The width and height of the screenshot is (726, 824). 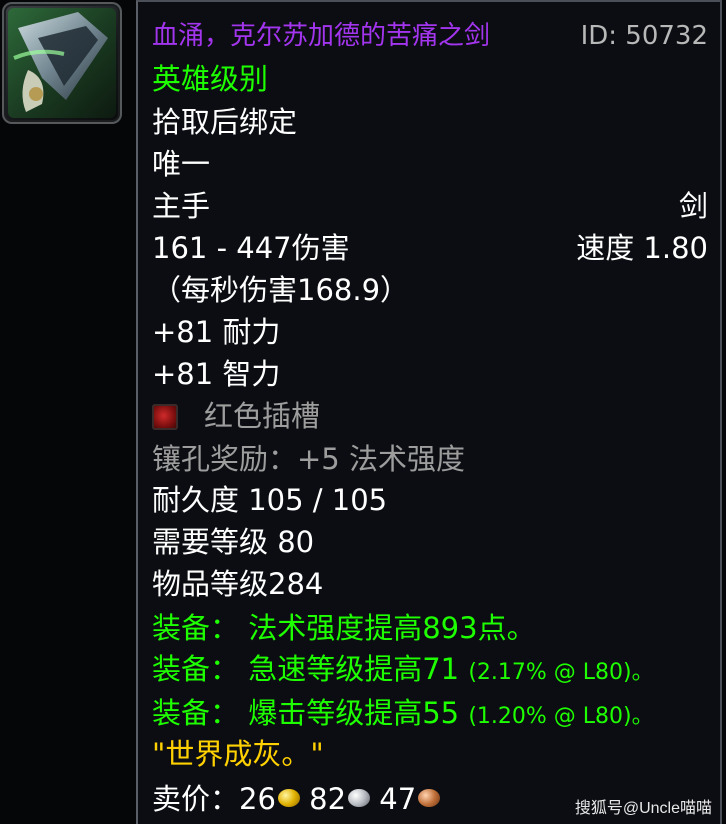 I want to click on equip-effect-crit: 装备： 爆击等级提高55 (1.20% @ L80)。, so click(x=430, y=713).